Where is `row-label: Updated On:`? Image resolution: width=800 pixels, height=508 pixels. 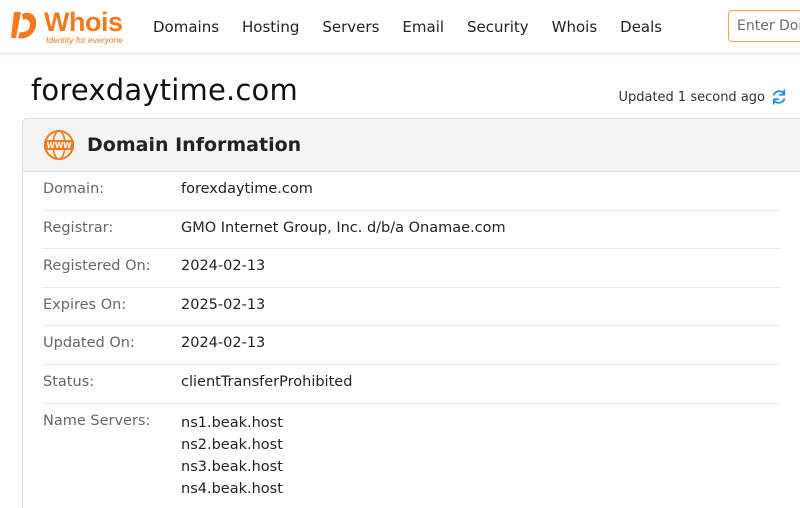 row-label: Updated On: is located at coordinates (89, 343).